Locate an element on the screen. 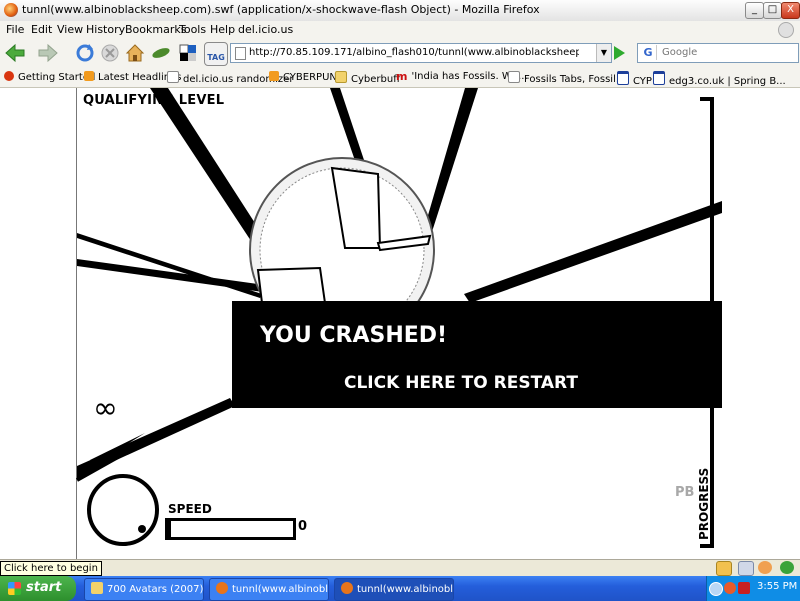  m-icon: m is located at coordinates (402, 76).